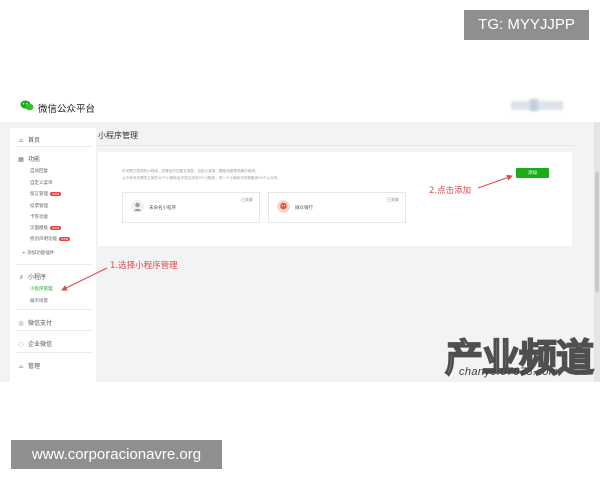 The height and width of the screenshot is (480, 600). What do you see at coordinates (27, 105) in the screenshot?
I see `wechat-logo-icon` at bounding box center [27, 105].